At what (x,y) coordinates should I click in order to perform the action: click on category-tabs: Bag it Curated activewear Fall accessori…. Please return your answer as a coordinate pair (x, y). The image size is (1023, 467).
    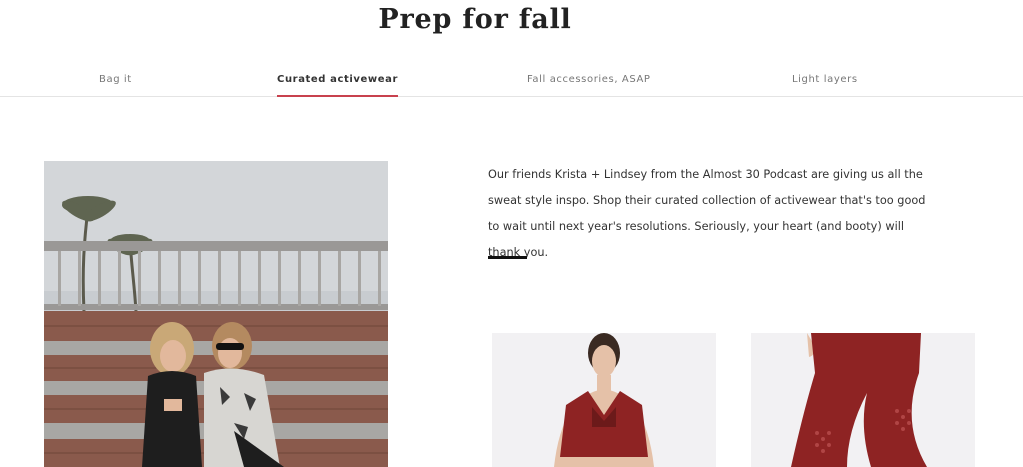
    Looking at the image, I should click on (511, 79).